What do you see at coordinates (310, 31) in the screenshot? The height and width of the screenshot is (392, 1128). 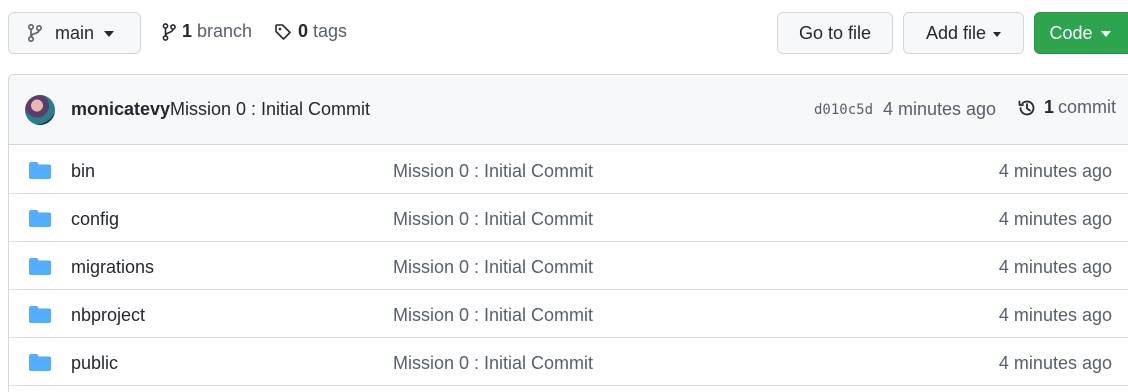 I see `tags-link: 0 tags` at bounding box center [310, 31].